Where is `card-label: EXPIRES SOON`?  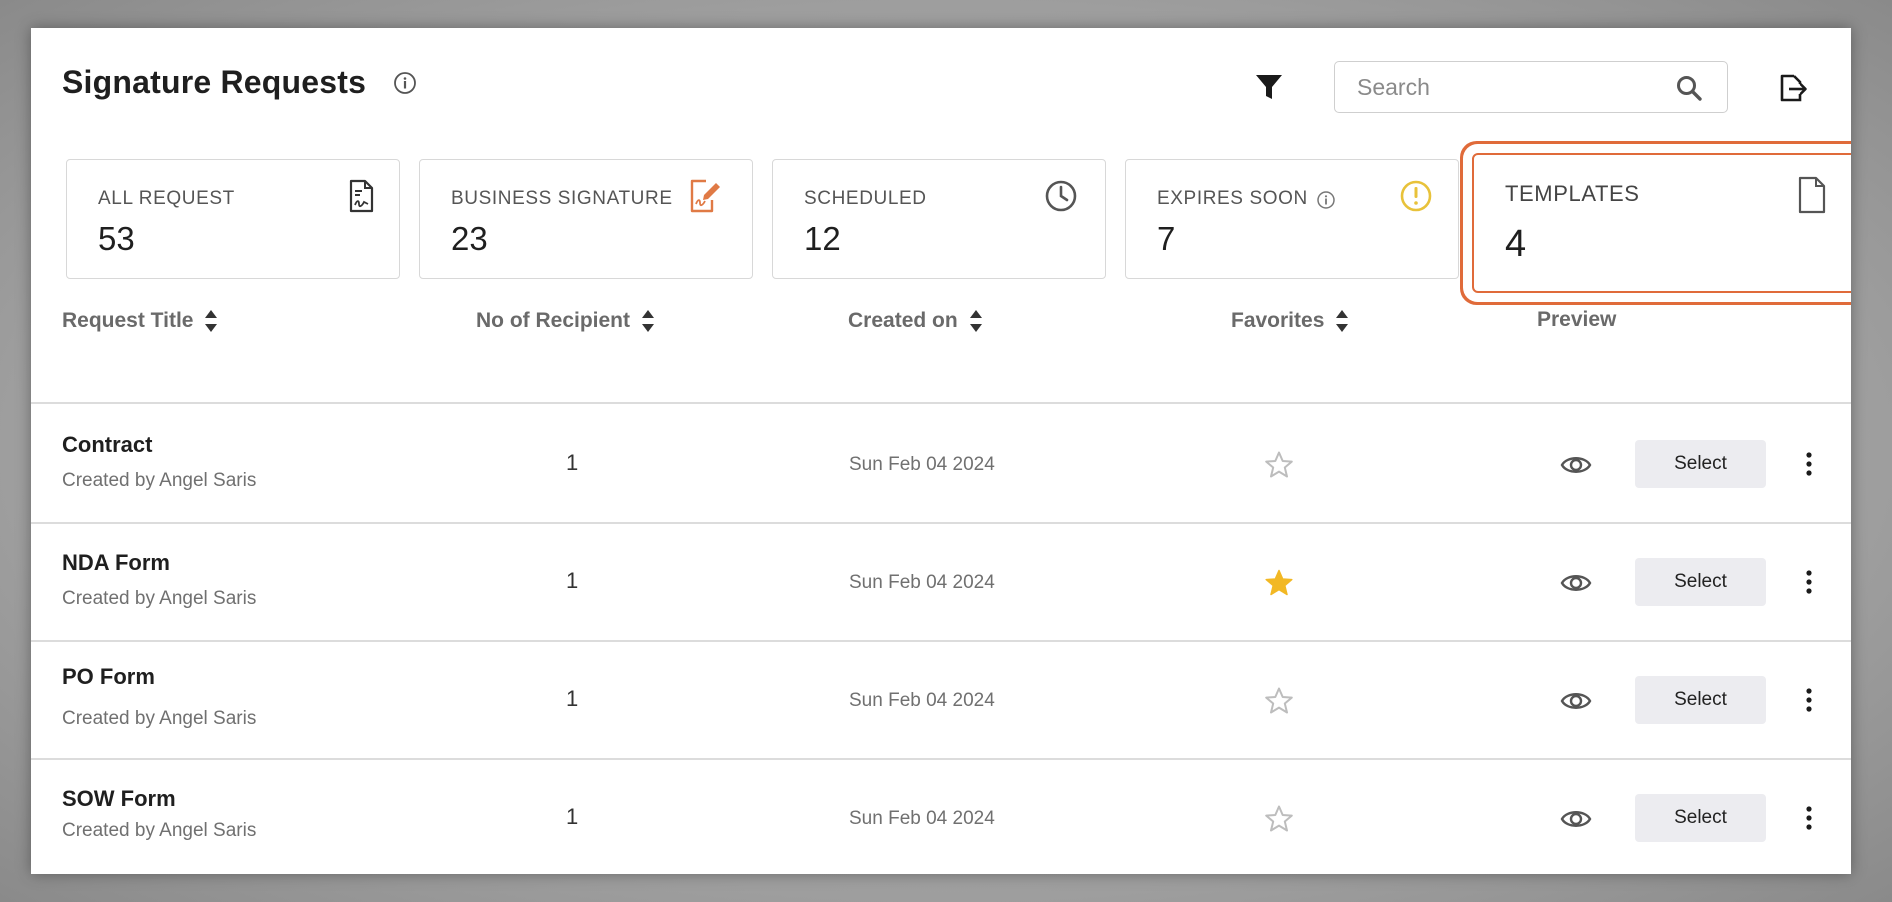
card-label: EXPIRES SOON is located at coordinates (1232, 198).